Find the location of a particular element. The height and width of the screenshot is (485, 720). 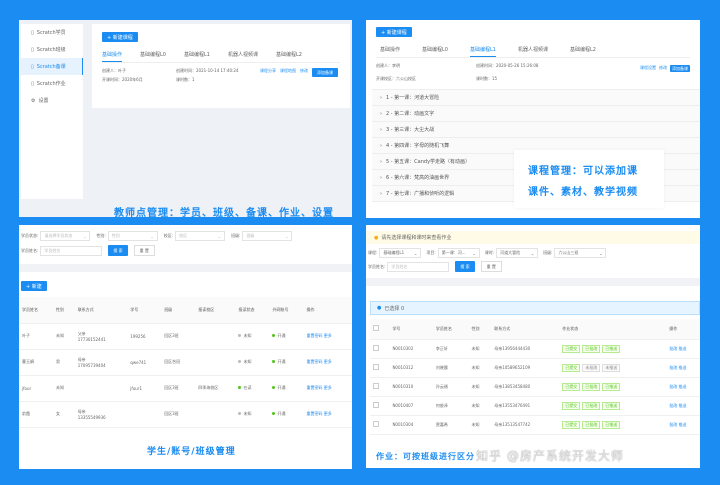

id: N0010312 is located at coordinates (411, 368).